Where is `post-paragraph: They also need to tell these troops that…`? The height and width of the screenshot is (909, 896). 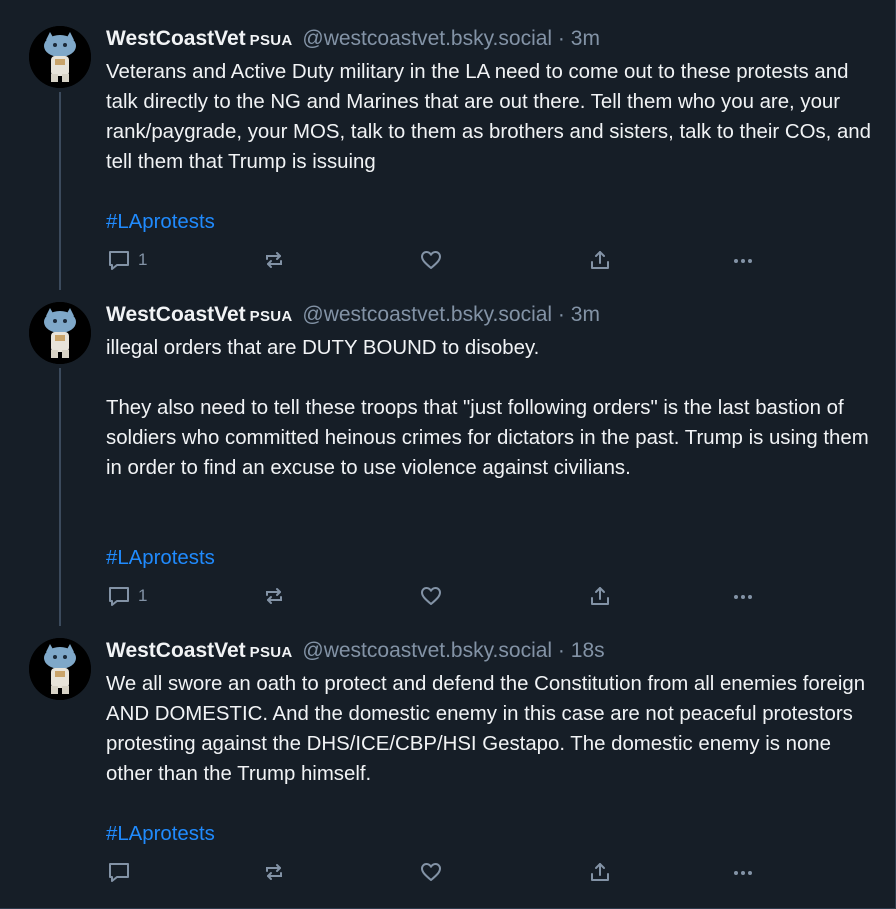
post-paragraph: They also need to tell these troops that… is located at coordinates (487, 438).